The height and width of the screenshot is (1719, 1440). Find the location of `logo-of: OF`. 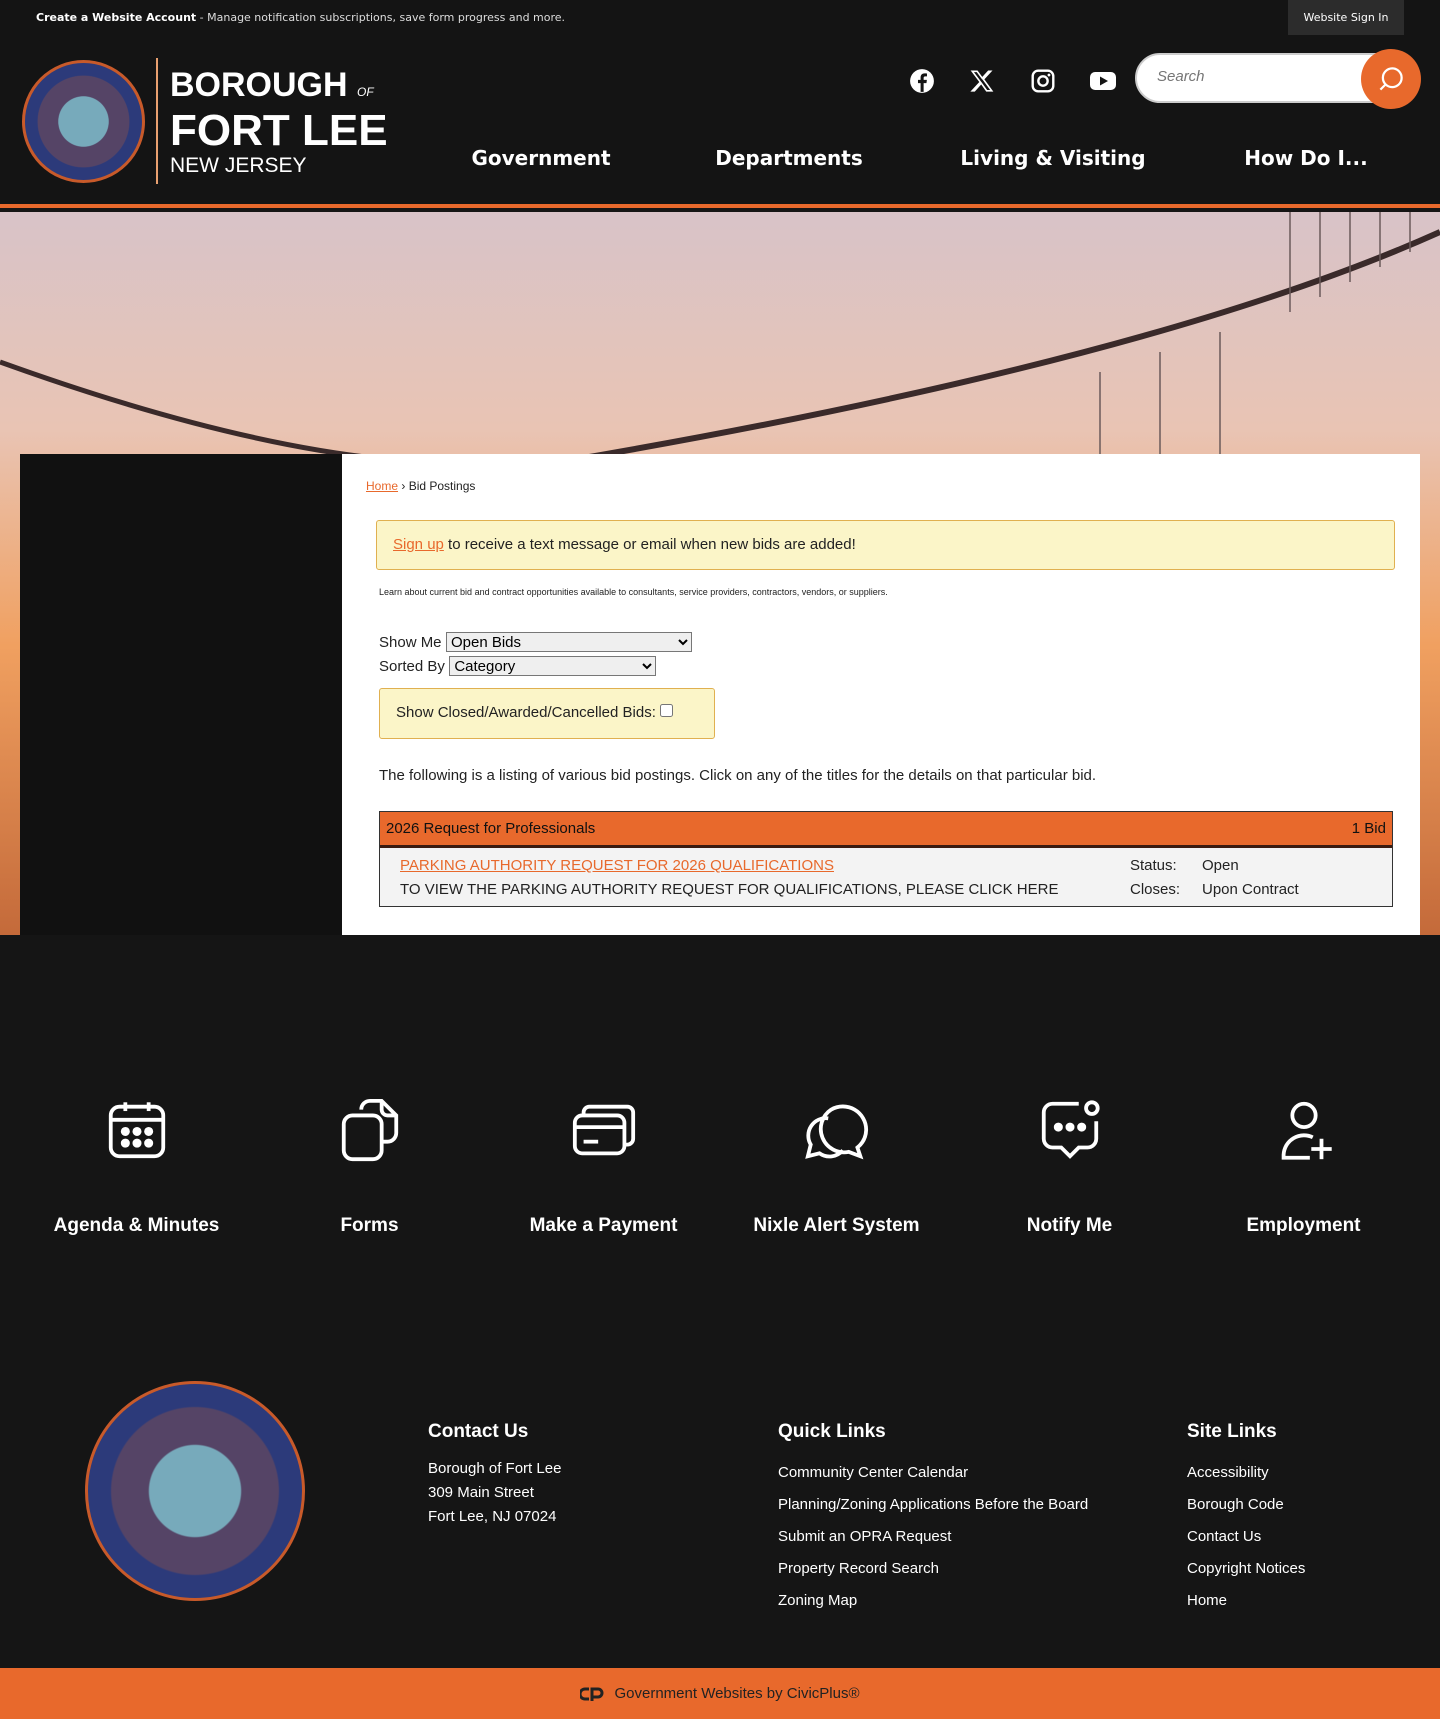

logo-of: OF is located at coordinates (365, 92).